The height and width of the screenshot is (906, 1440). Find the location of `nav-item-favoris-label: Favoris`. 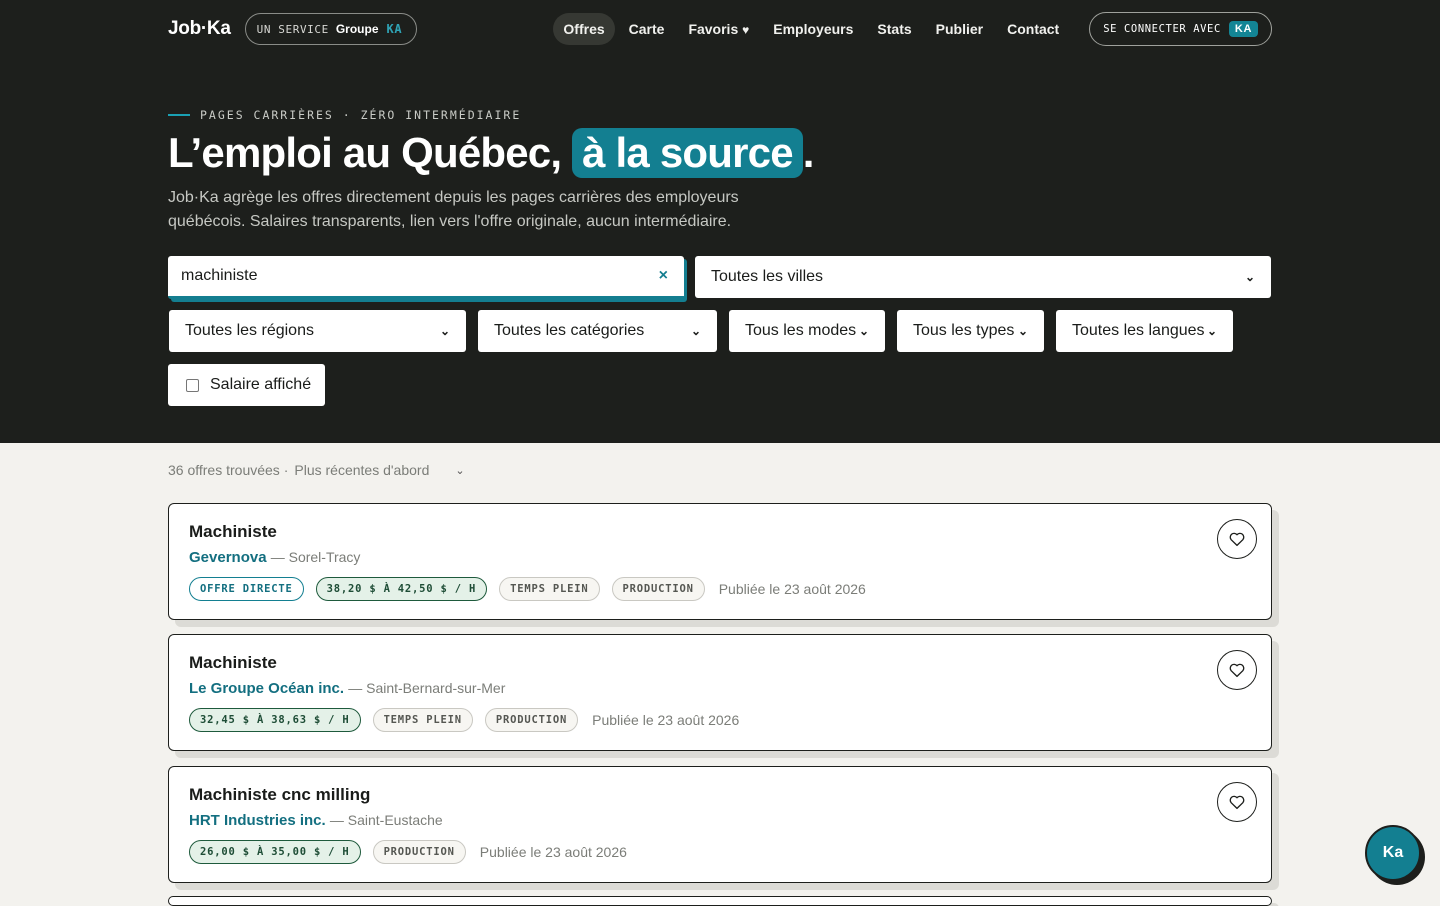

nav-item-favoris-label: Favoris is located at coordinates (713, 29).